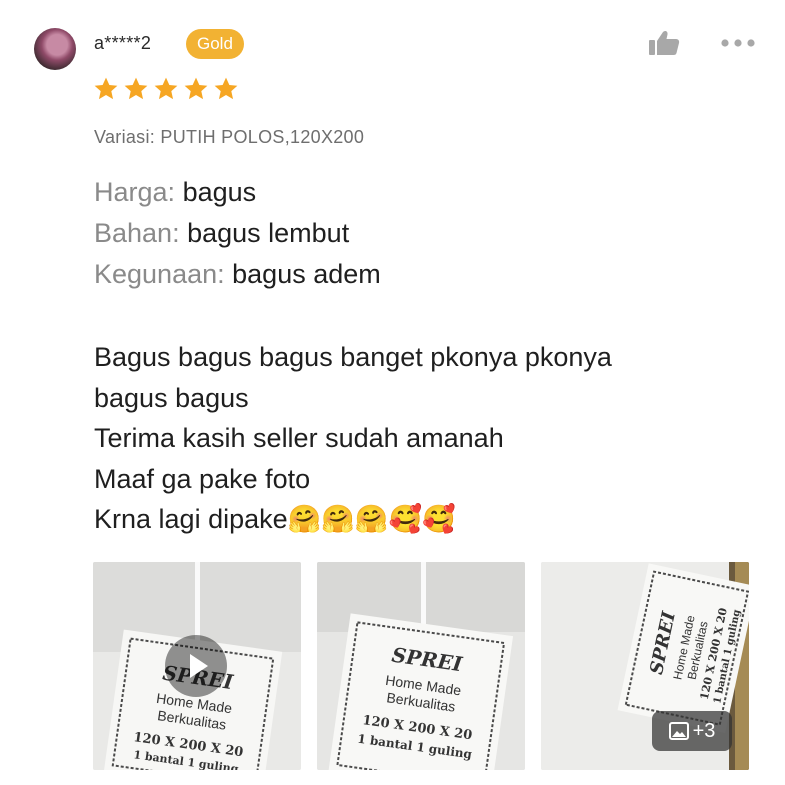 The width and height of the screenshot is (785, 785). I want to click on play-icon, so click(196, 666).